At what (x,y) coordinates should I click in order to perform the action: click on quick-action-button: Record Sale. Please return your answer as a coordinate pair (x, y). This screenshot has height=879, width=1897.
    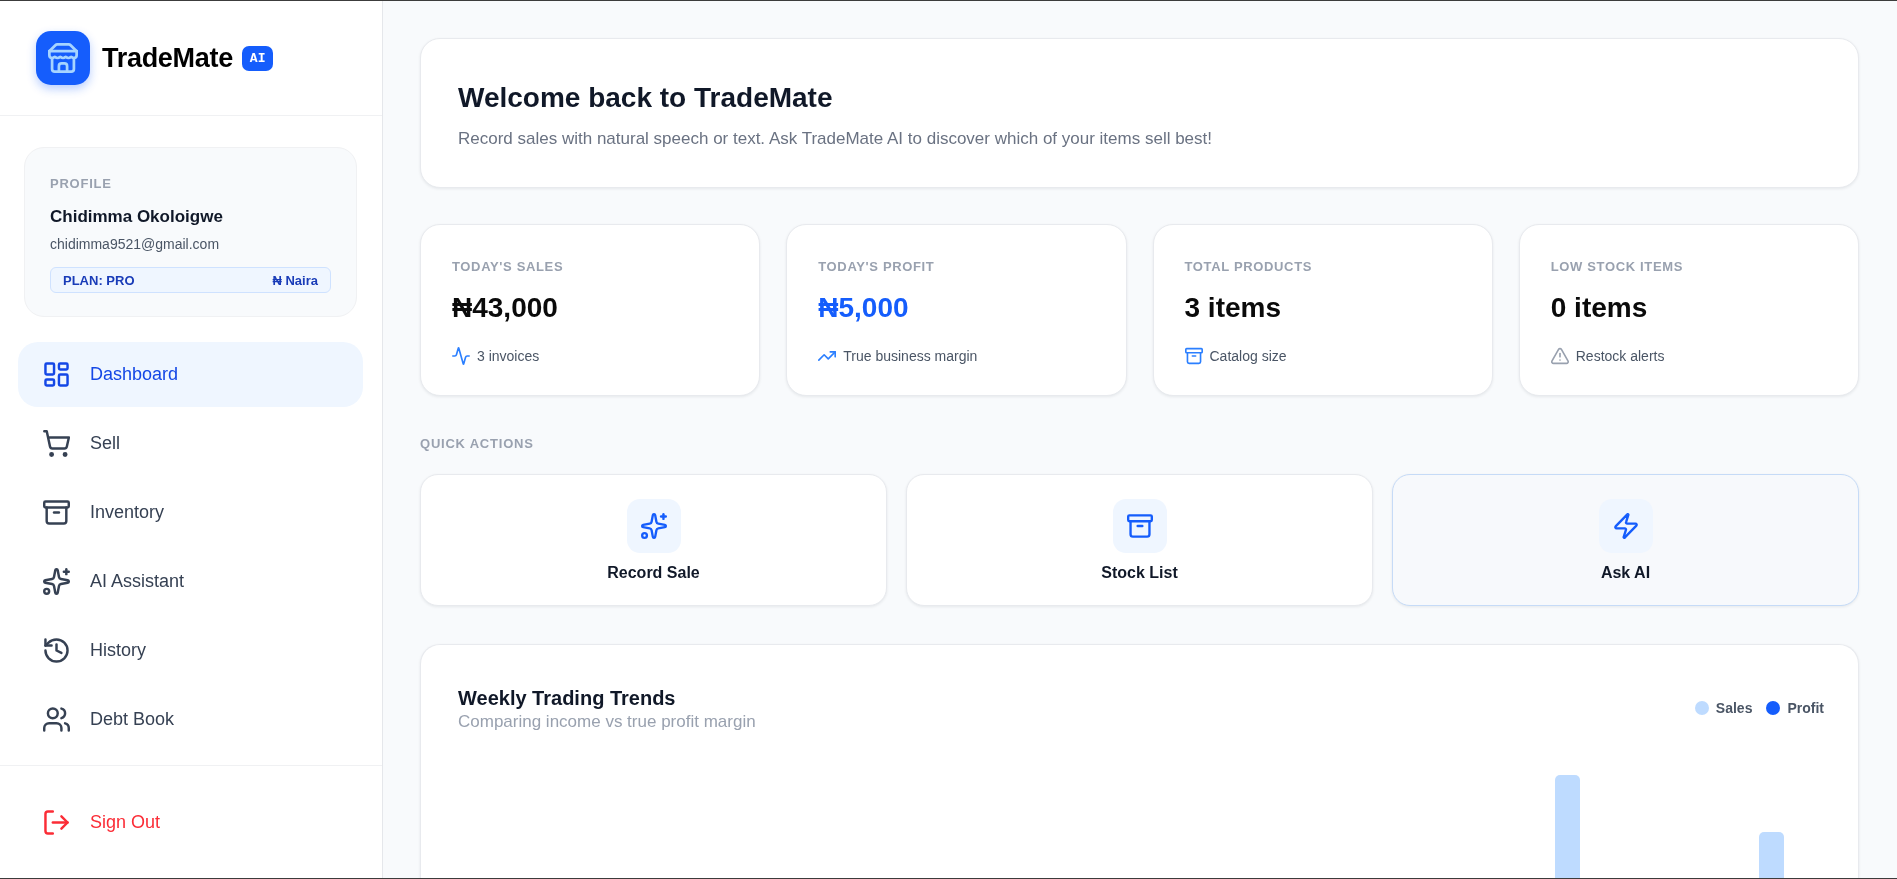
    Looking at the image, I should click on (653, 540).